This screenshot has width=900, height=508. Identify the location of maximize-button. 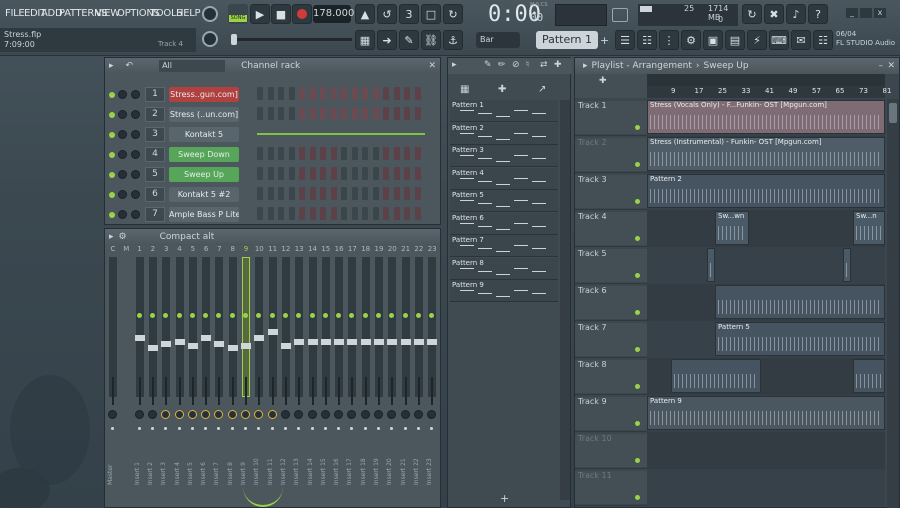
(866, 13).